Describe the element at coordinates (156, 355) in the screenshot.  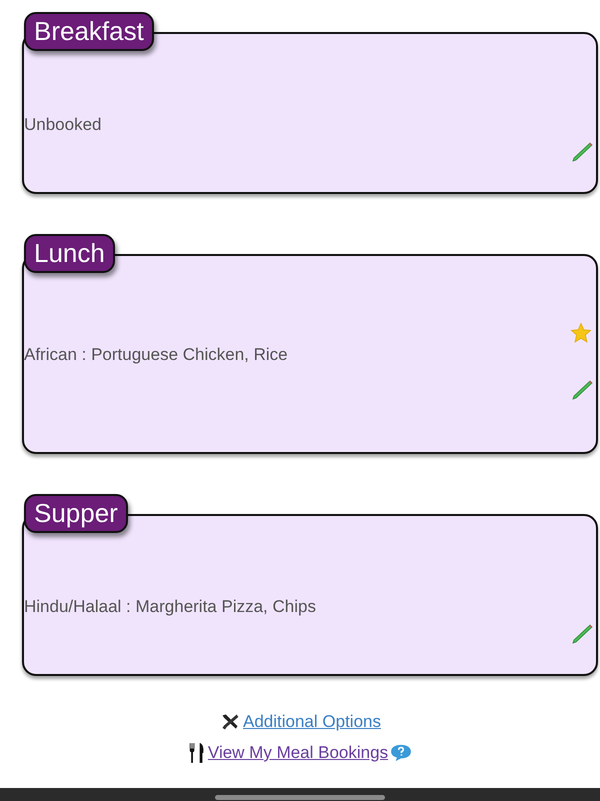
I see `meal-description: African : Portuguese Chicken, Rice` at that location.